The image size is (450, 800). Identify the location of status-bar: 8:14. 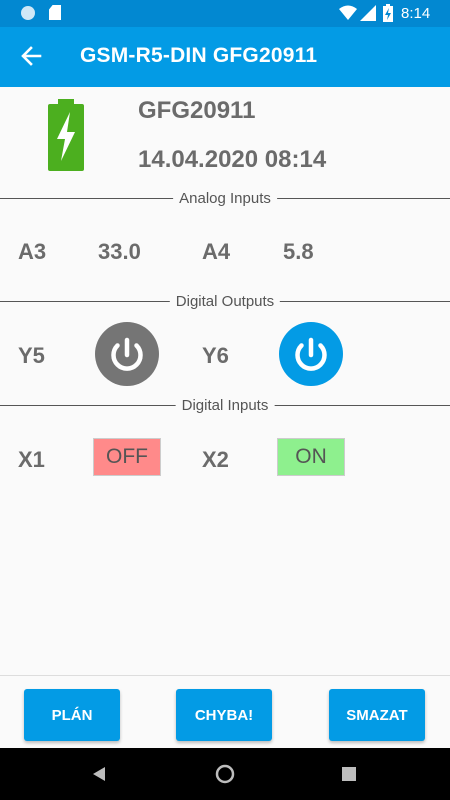
(225, 13).